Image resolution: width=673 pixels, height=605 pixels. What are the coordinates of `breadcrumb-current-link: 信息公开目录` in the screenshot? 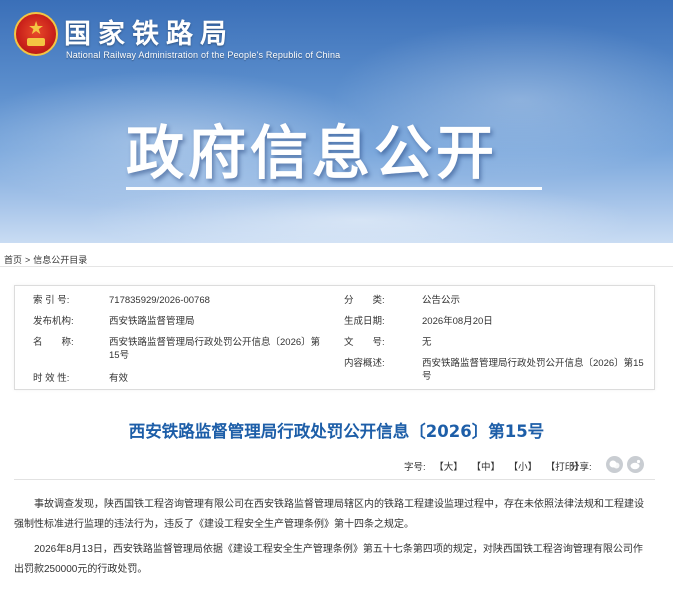 It's located at (60, 260).